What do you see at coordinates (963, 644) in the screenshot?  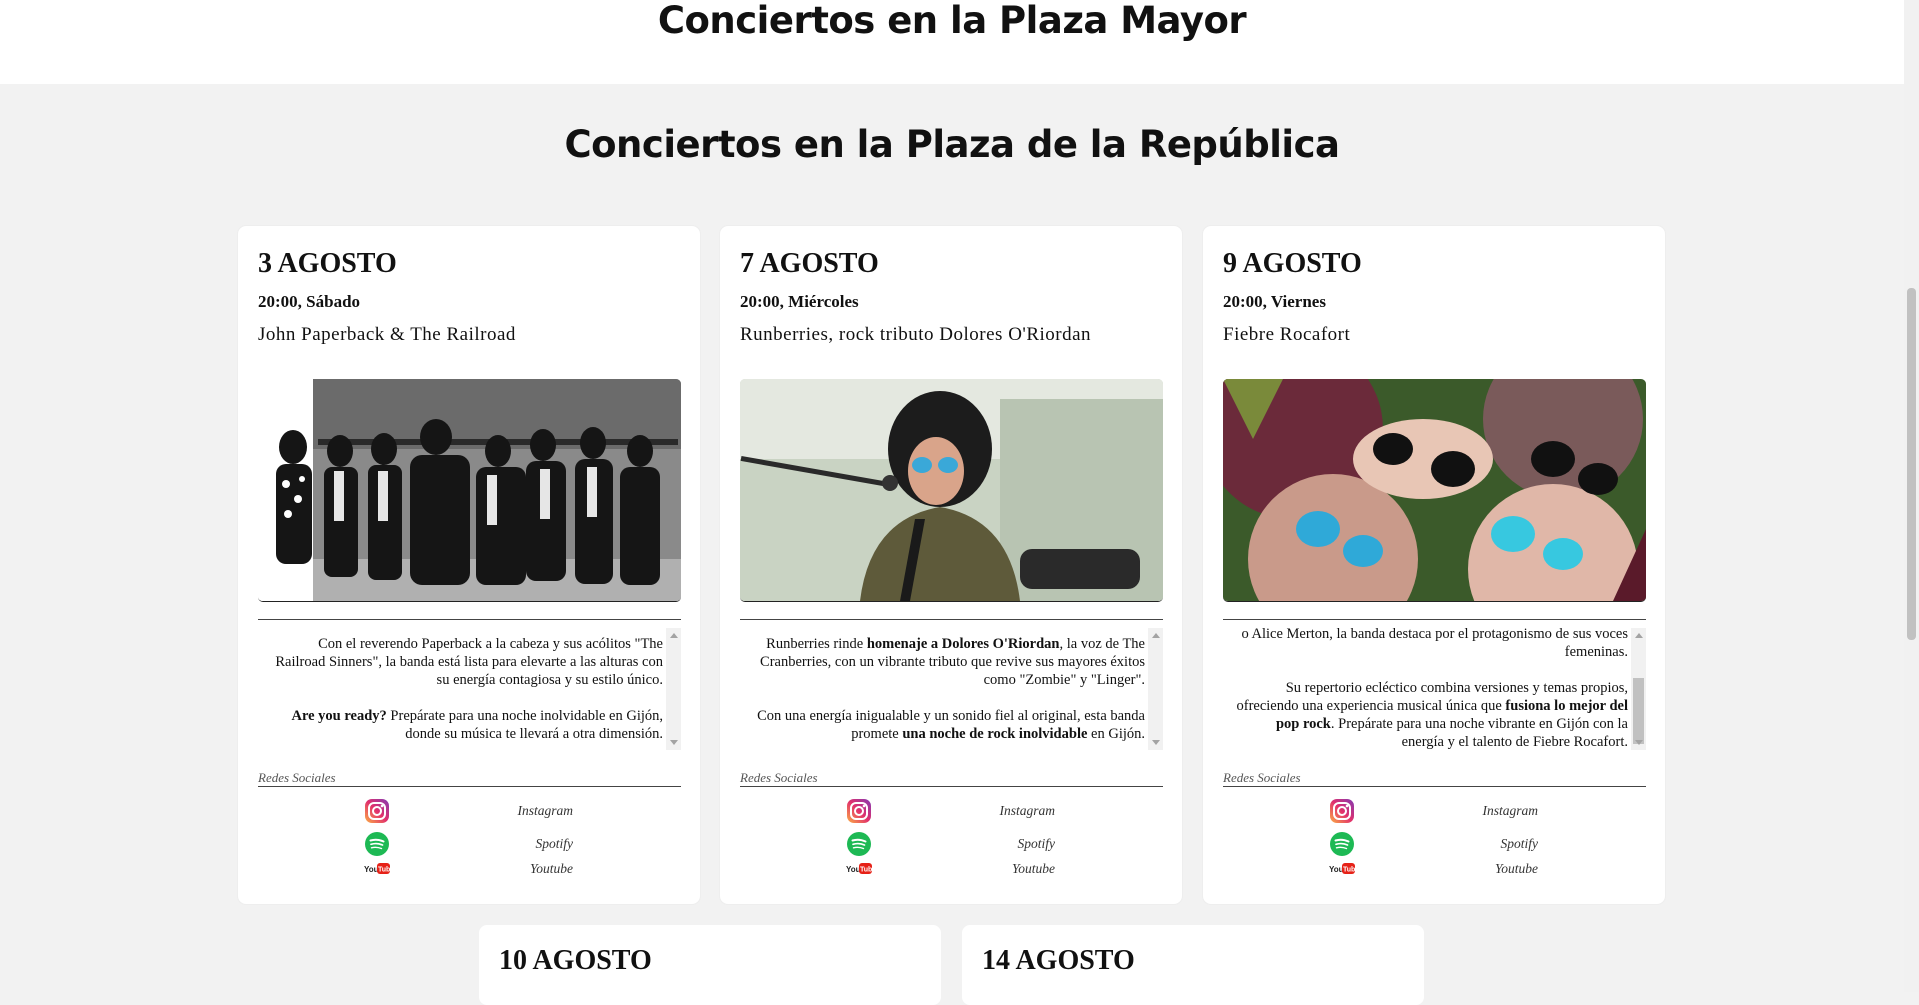 I see `description-bold-text: homenaje a Dolores O'Riordan` at bounding box center [963, 644].